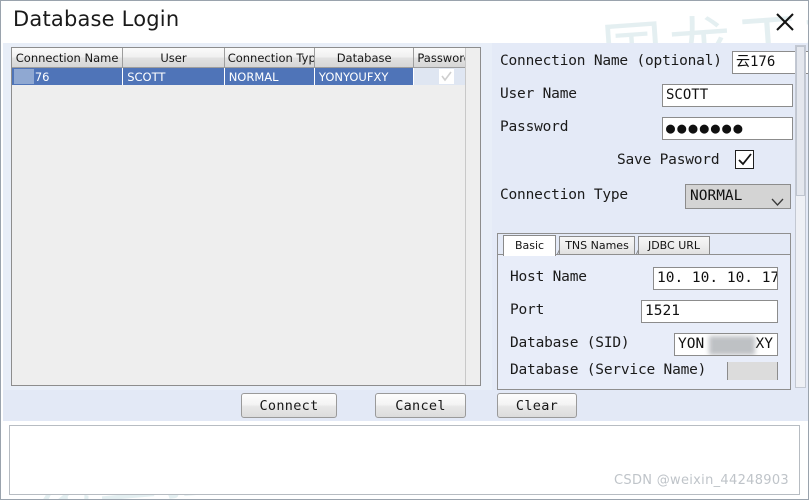 The width and height of the screenshot is (809, 500). I want to click on column-header-connection-name: Connection Name, so click(68, 58).